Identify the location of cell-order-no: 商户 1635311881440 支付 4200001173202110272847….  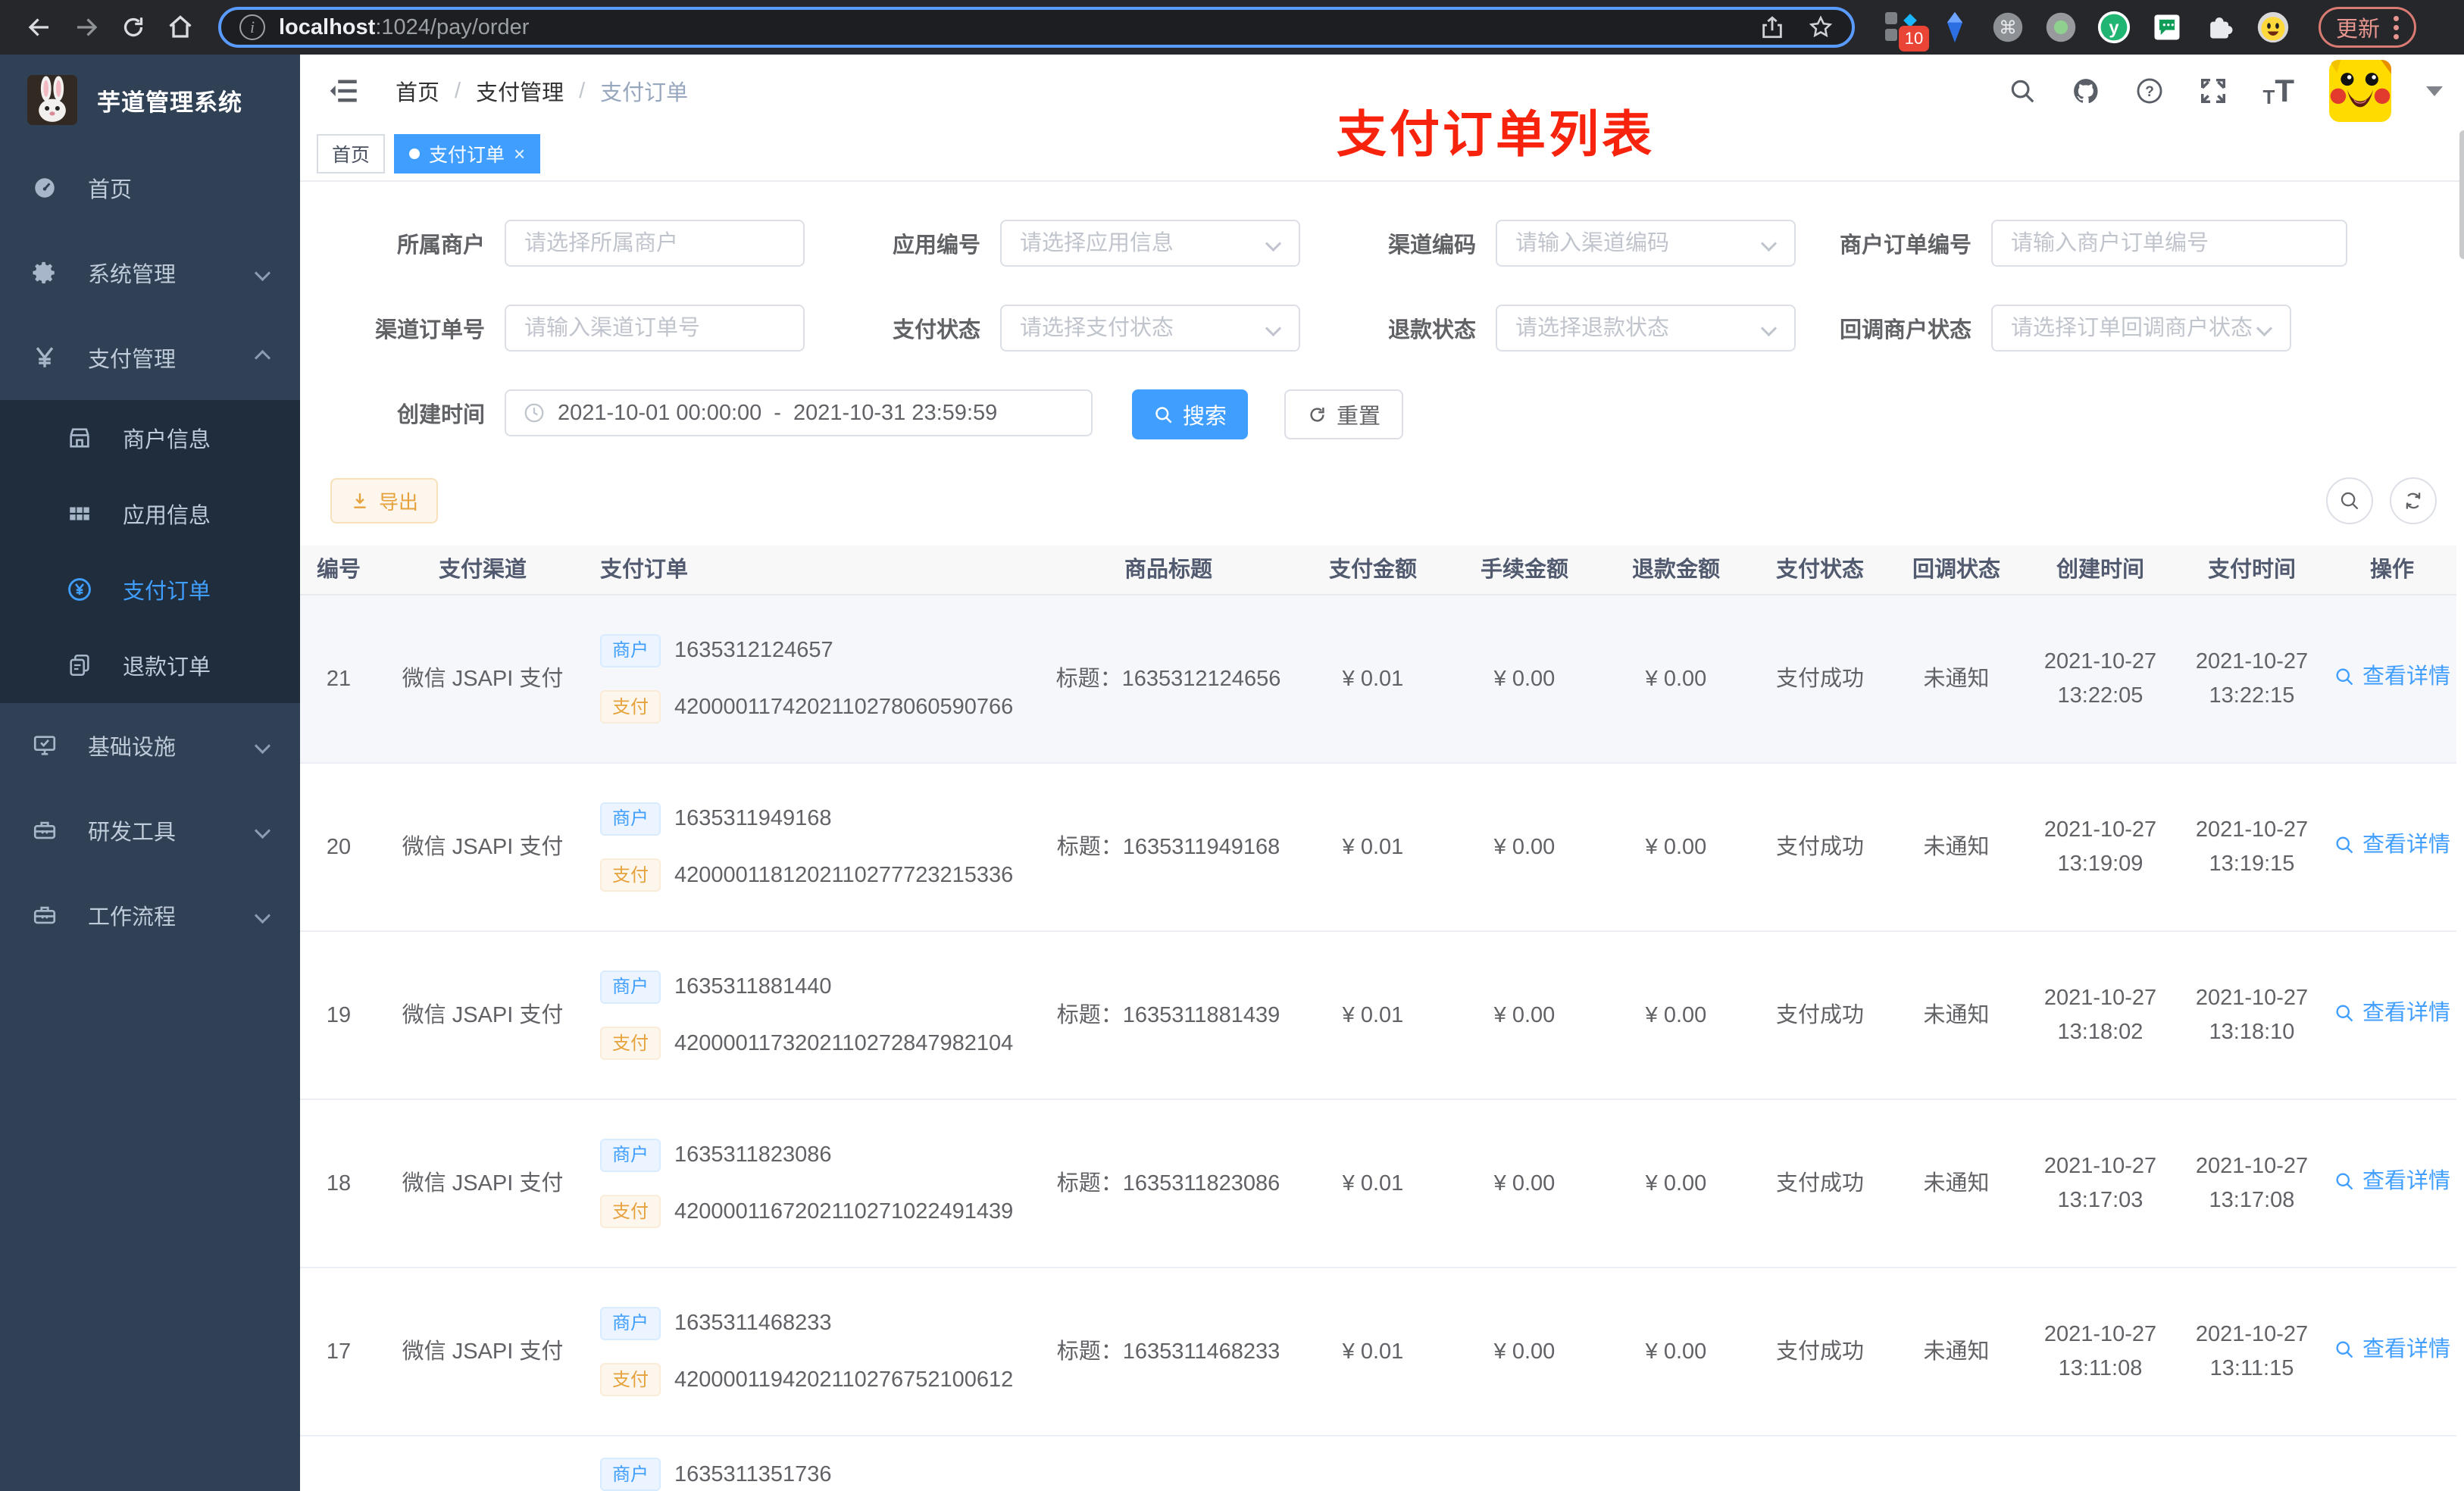
(805, 1015).